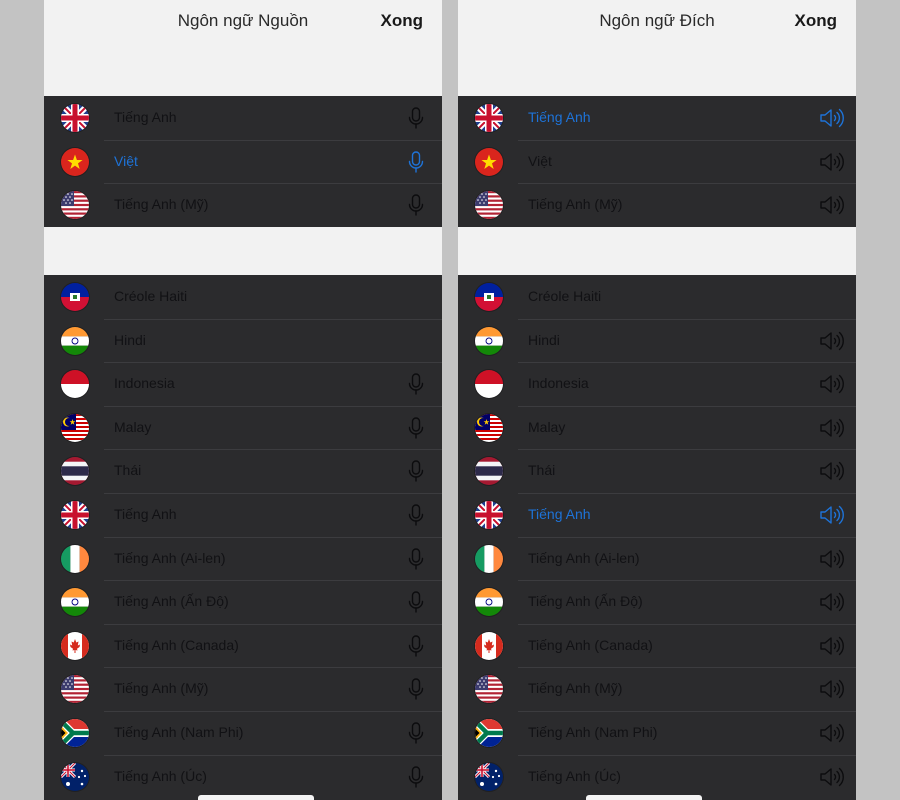 This screenshot has width=900, height=800. Describe the element at coordinates (489, 427) in the screenshot. I see `flag-my-icon` at that location.